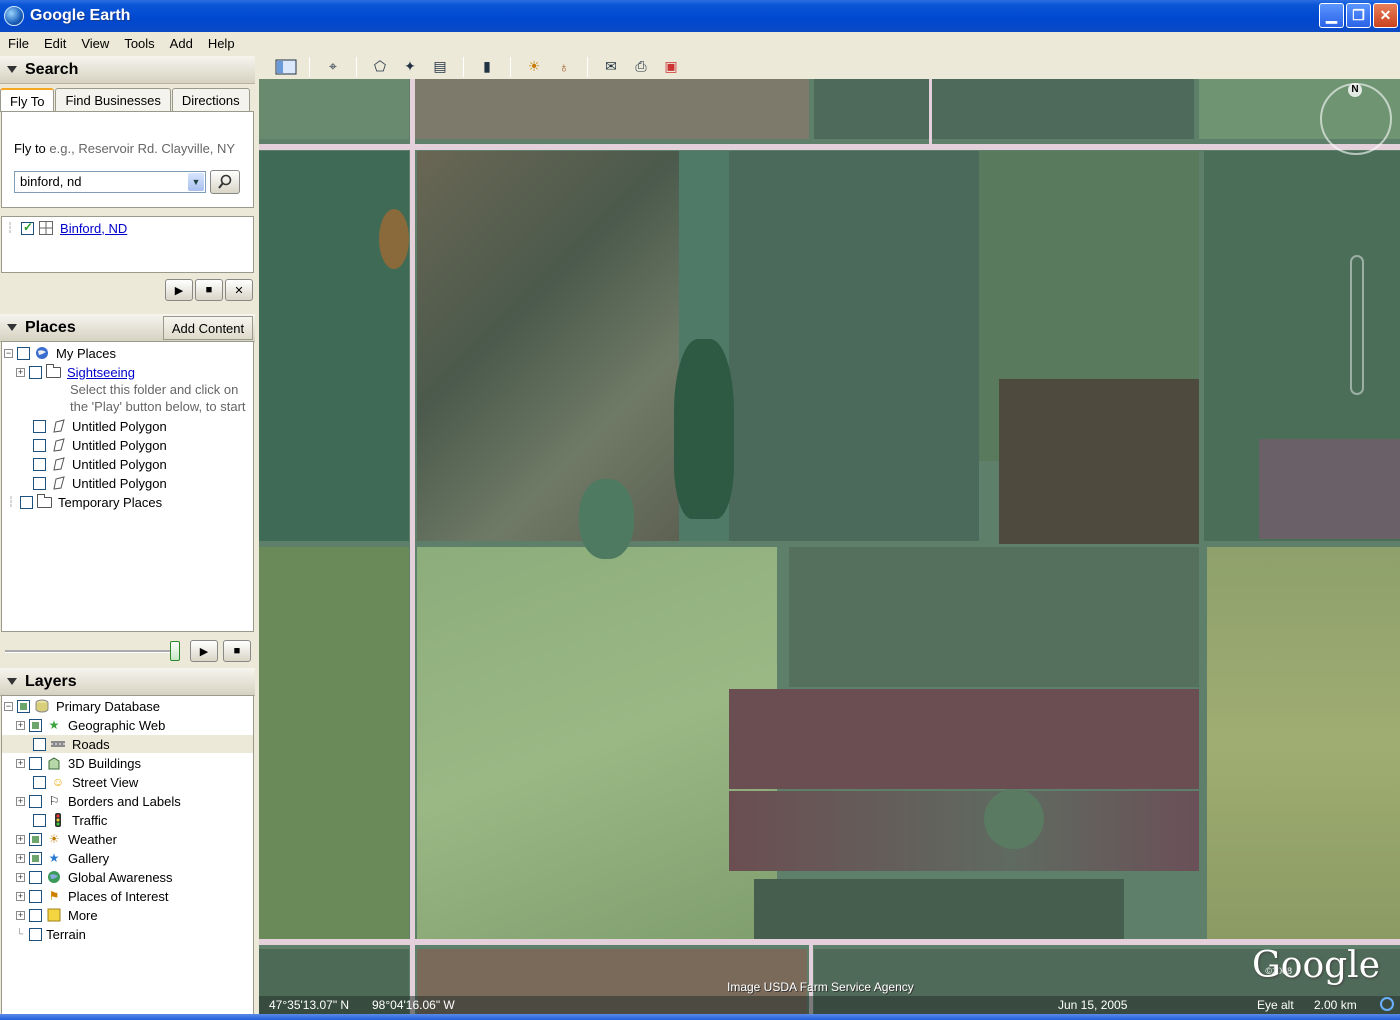  Describe the element at coordinates (239, 290) in the screenshot. I see `clear-button: ✕` at that location.